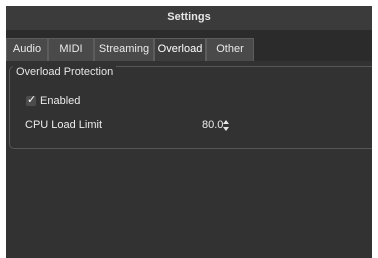  Describe the element at coordinates (65, 72) in the screenshot. I see `group-title: Overload Protection` at that location.